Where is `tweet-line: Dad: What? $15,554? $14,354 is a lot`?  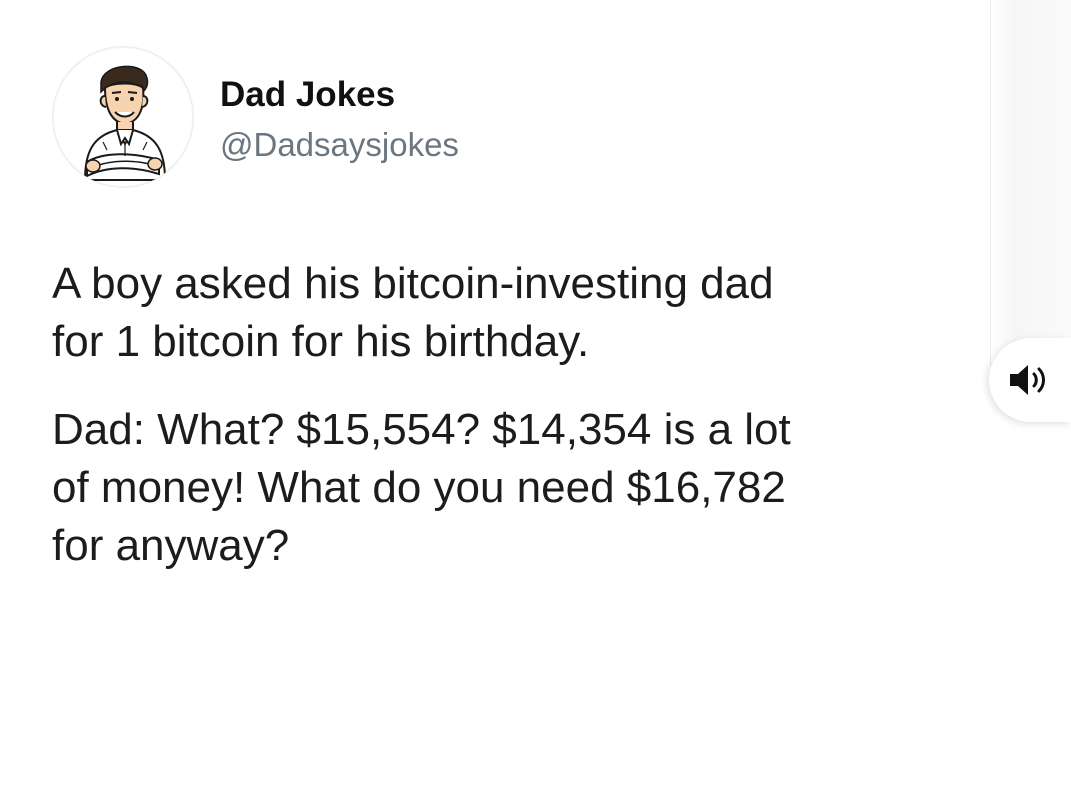 tweet-line: Dad: What? $15,554? $14,354 is a lot is located at coordinates (421, 429).